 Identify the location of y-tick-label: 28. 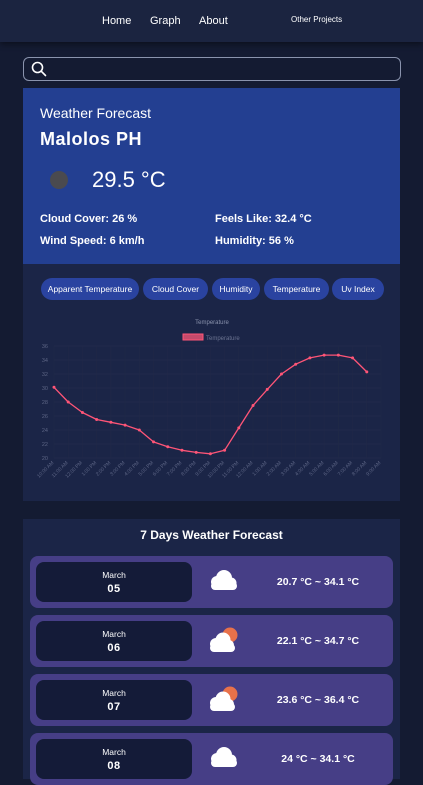
(45, 403).